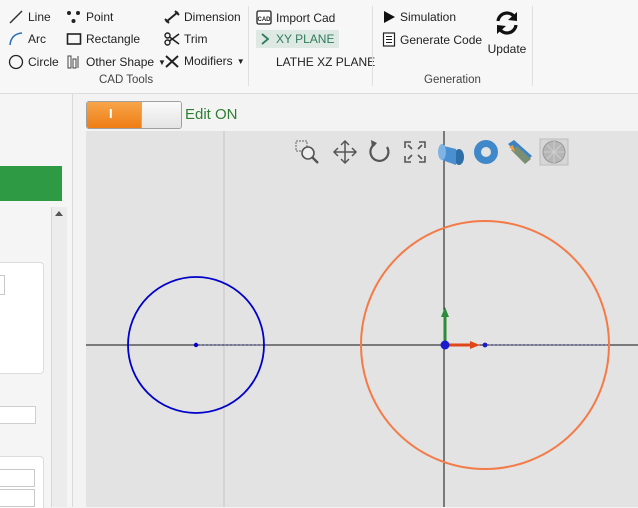 Image resolution: width=638 pixels, height=508 pixels. I want to click on trim-tool: Trim, so click(186, 39).